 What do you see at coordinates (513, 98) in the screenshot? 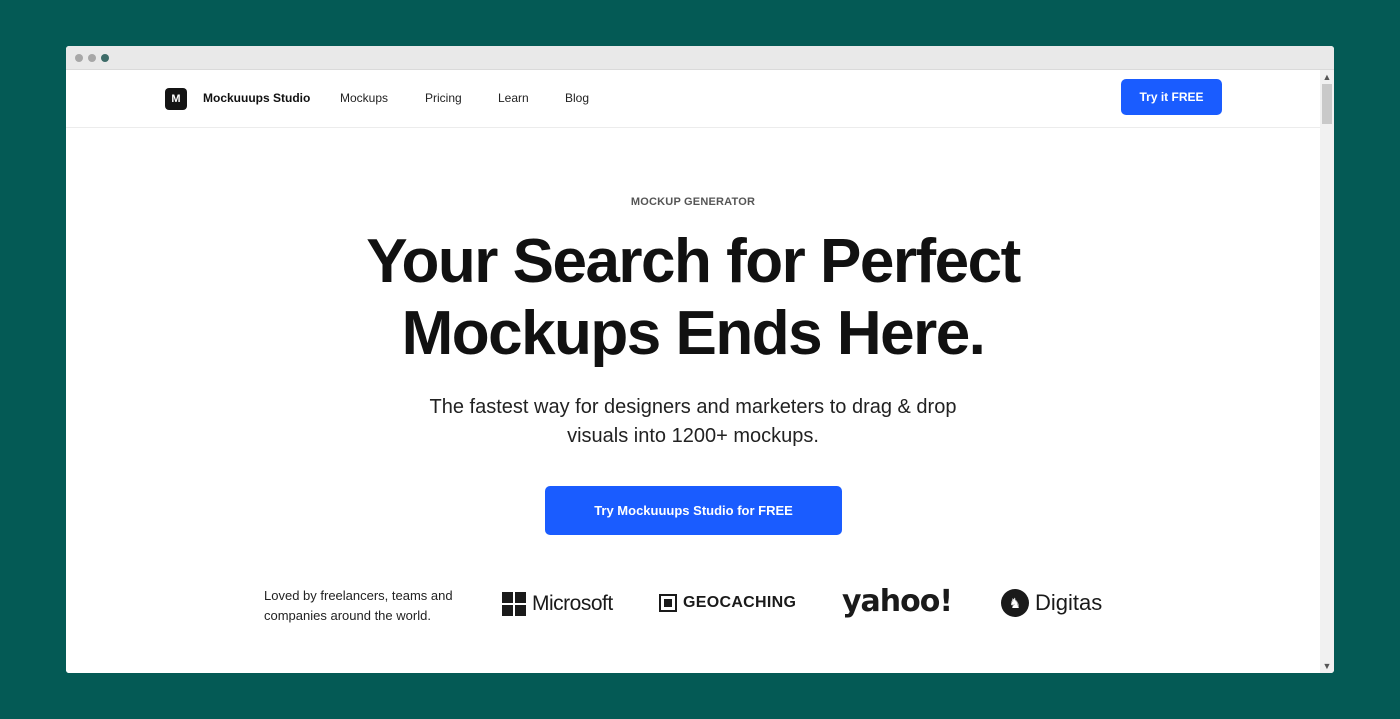
I see `nav-link-learn: Learn` at bounding box center [513, 98].